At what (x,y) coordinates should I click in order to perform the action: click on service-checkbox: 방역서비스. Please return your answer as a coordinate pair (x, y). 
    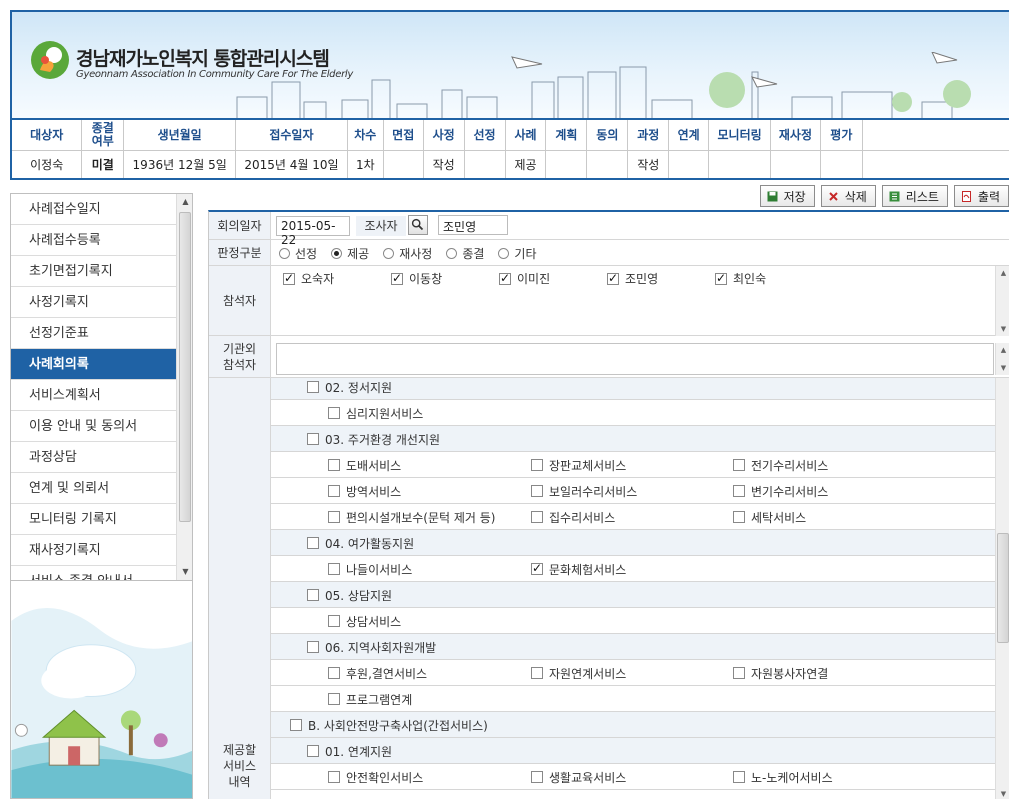
    Looking at the image, I should click on (364, 491).